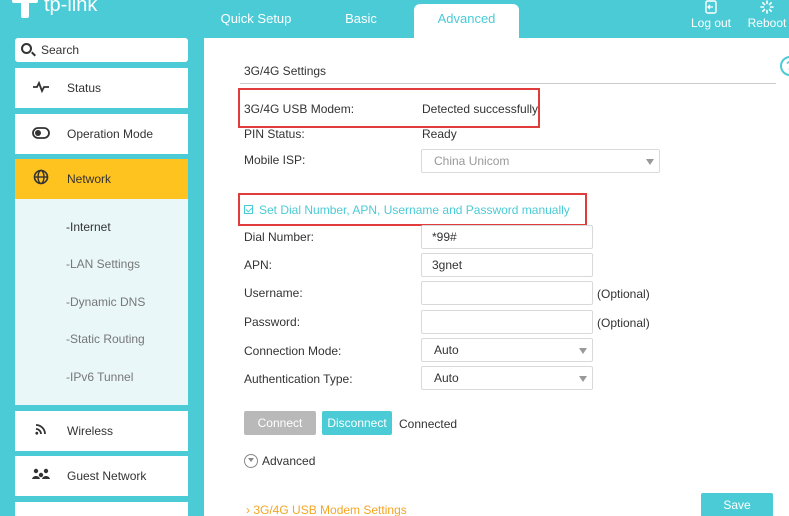 The height and width of the screenshot is (516, 789). What do you see at coordinates (711, 15) in the screenshot?
I see `logout-button: Log out` at bounding box center [711, 15].